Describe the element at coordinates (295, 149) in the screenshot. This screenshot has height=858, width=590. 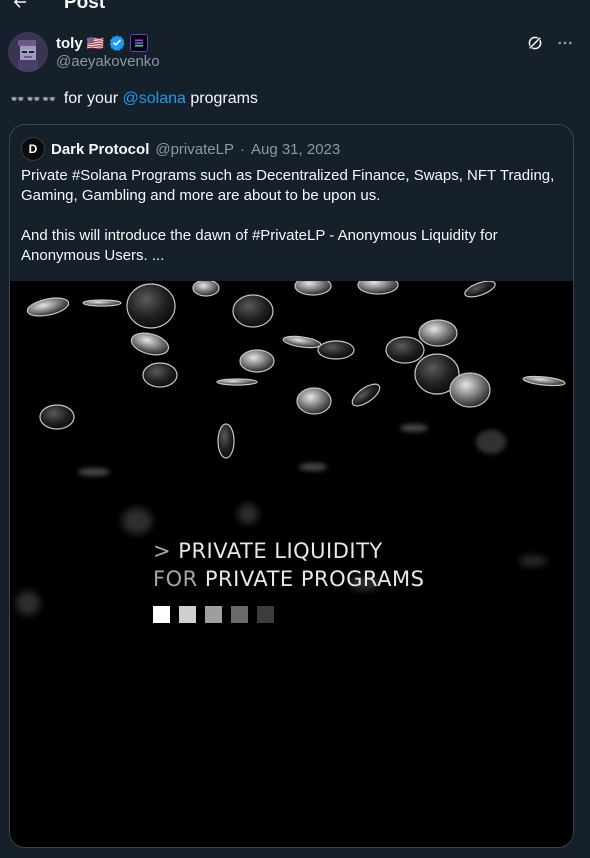
I see `quoted-date: Aug 31, 2023` at that location.